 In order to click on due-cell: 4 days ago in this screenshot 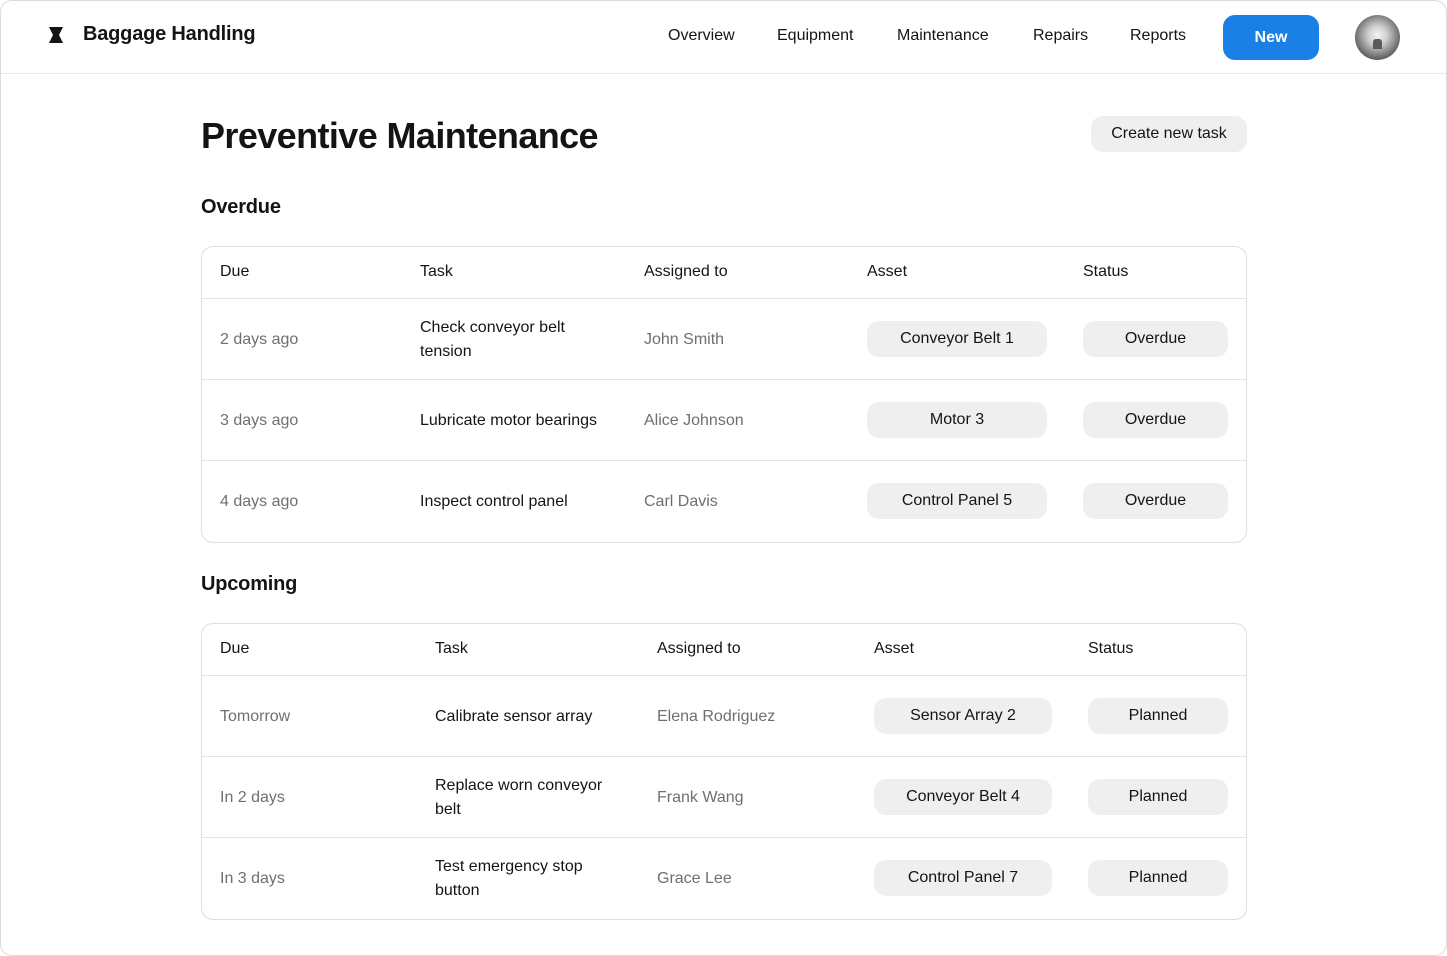, I will do `click(259, 501)`.